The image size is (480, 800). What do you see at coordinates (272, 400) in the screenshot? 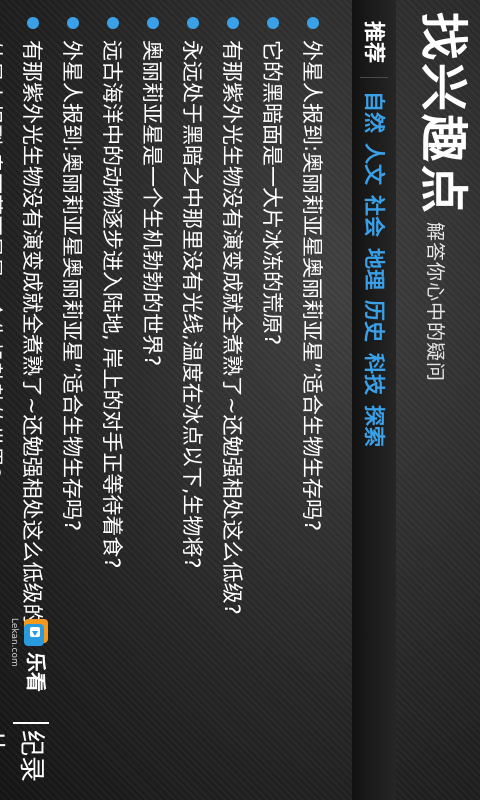
I see `list-item: 它的黑暗面是一大片冰冻的荒原?` at bounding box center [272, 400].